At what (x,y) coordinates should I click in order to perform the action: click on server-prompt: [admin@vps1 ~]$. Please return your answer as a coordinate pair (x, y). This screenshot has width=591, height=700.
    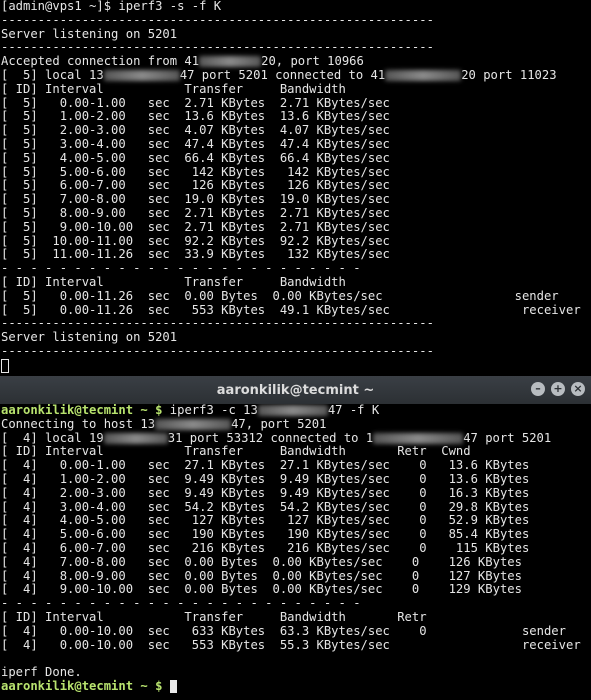
    Looking at the image, I should click on (60, 6).